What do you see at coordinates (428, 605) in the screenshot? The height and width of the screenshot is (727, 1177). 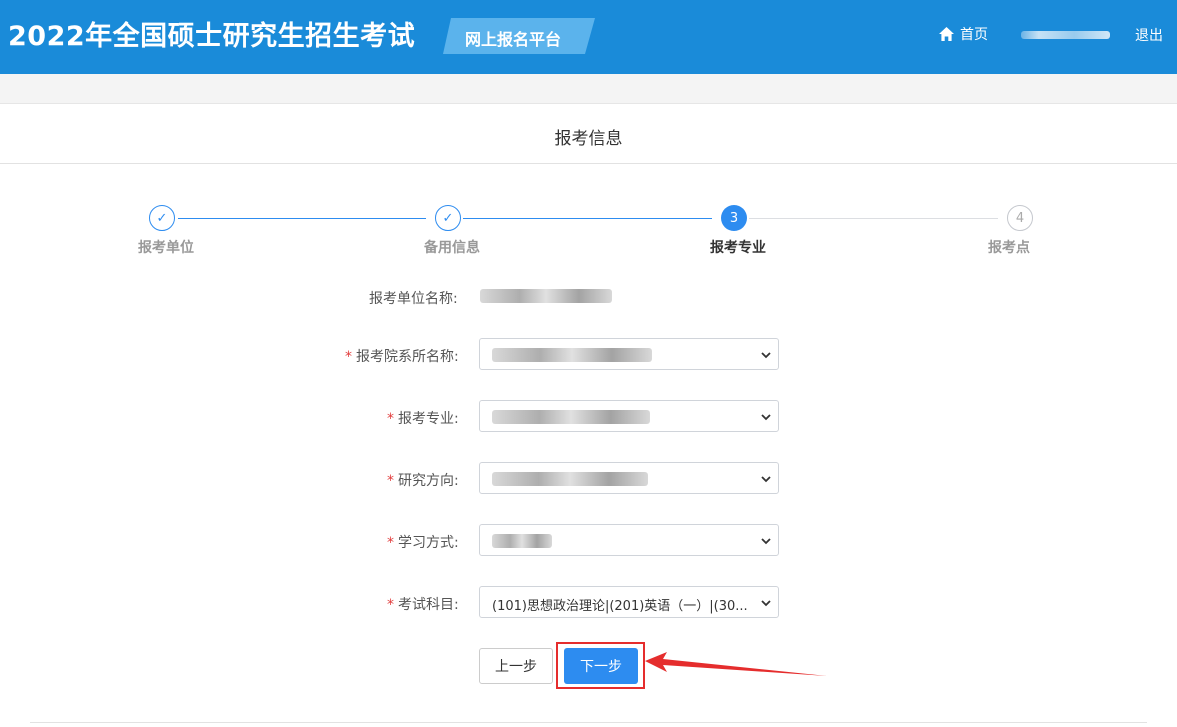 I see `subjects-label-text: 考试科目:` at bounding box center [428, 605].